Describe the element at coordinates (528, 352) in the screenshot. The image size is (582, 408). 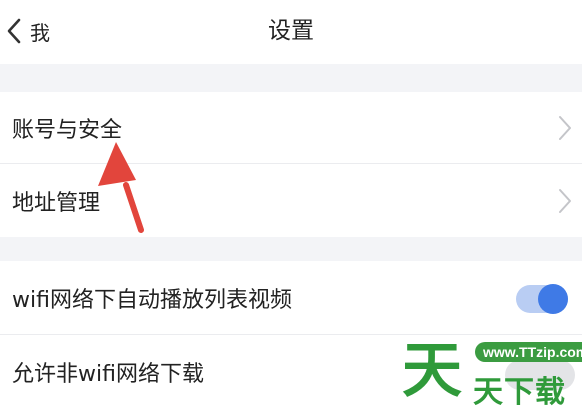
I see `watermark-url: www.TTzip.com` at that location.